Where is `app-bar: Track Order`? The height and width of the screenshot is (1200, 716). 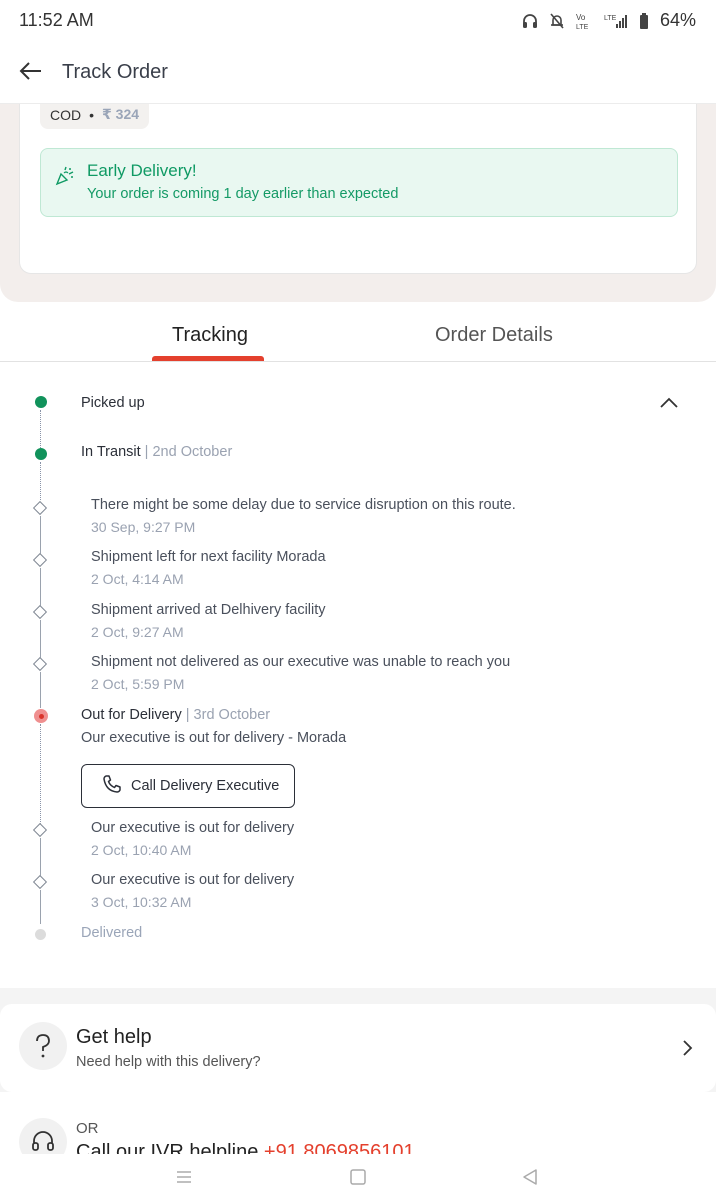 app-bar: Track Order is located at coordinates (358, 73).